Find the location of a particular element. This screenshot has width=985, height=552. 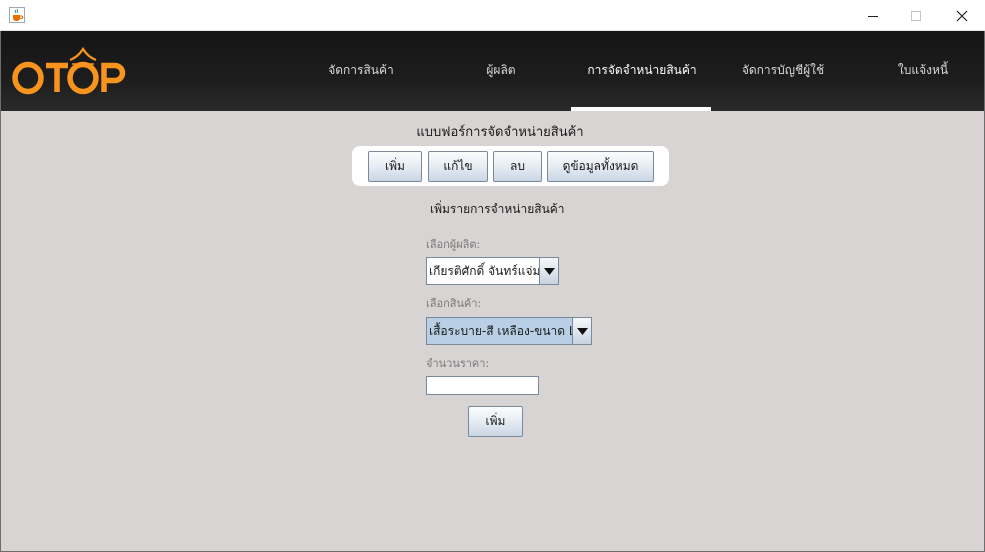

price-input is located at coordinates (482, 385).